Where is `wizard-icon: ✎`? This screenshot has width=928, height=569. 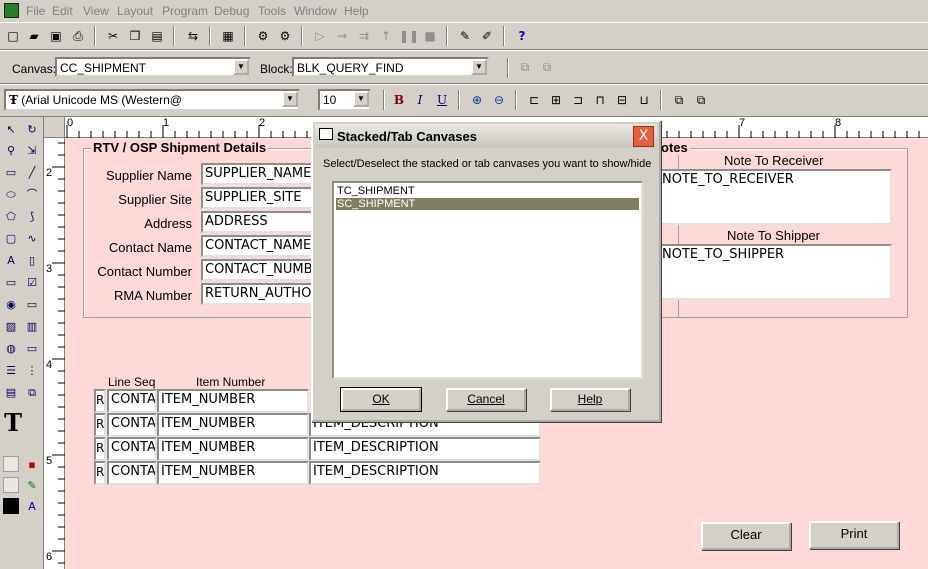 wizard-icon: ✎ is located at coordinates (465, 36).